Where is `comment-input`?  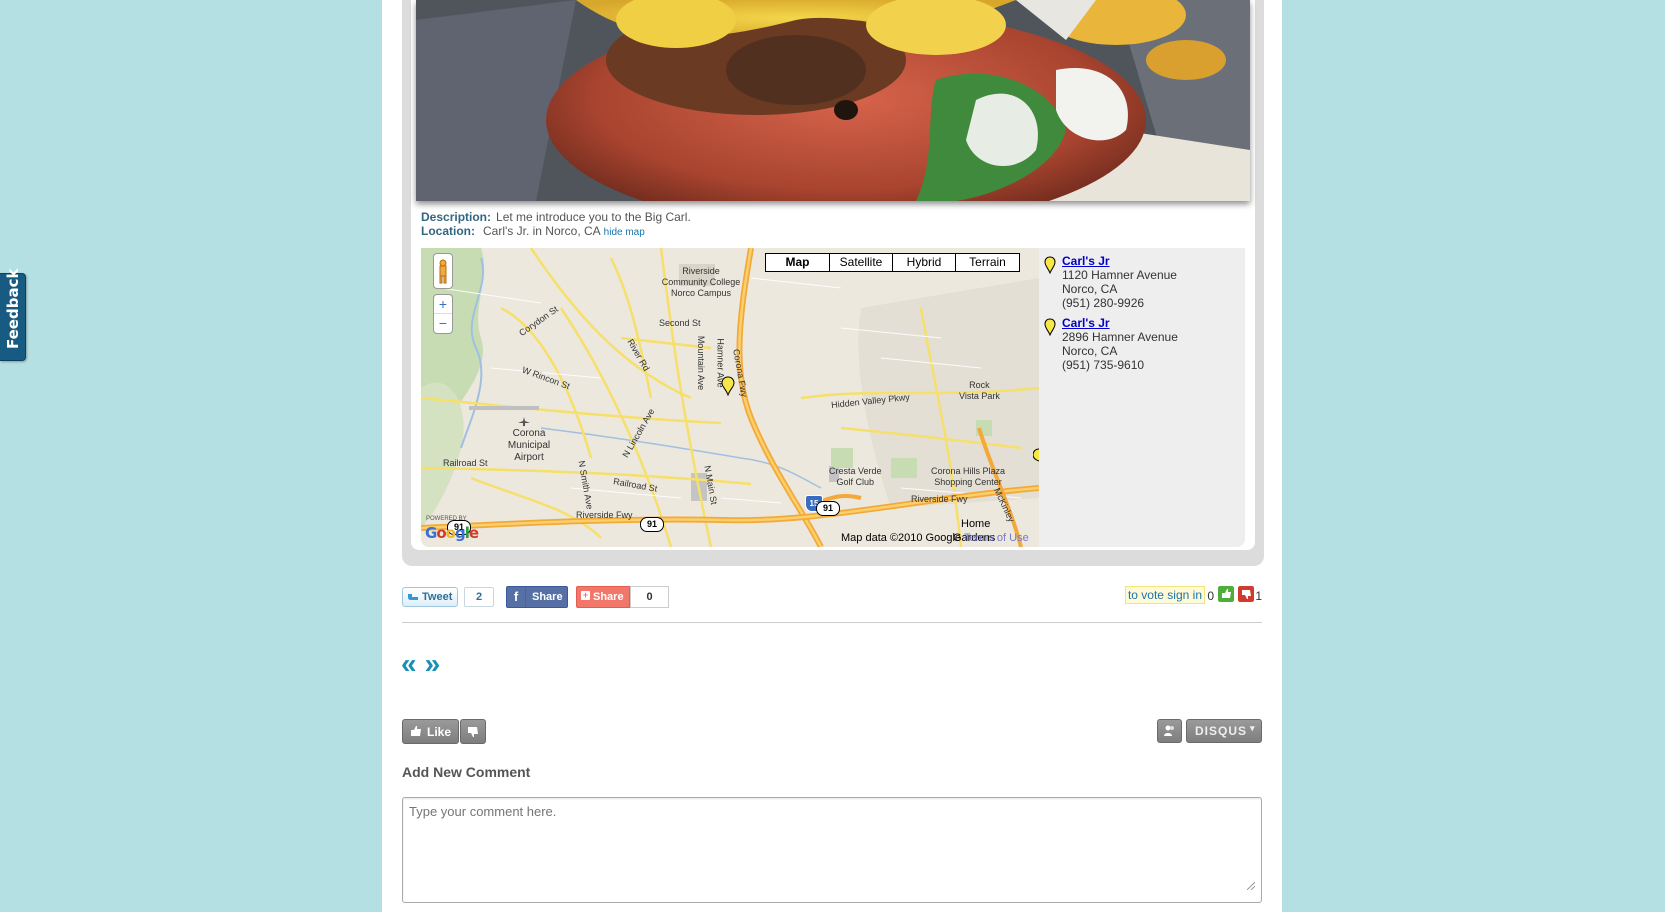 comment-input is located at coordinates (833, 848).